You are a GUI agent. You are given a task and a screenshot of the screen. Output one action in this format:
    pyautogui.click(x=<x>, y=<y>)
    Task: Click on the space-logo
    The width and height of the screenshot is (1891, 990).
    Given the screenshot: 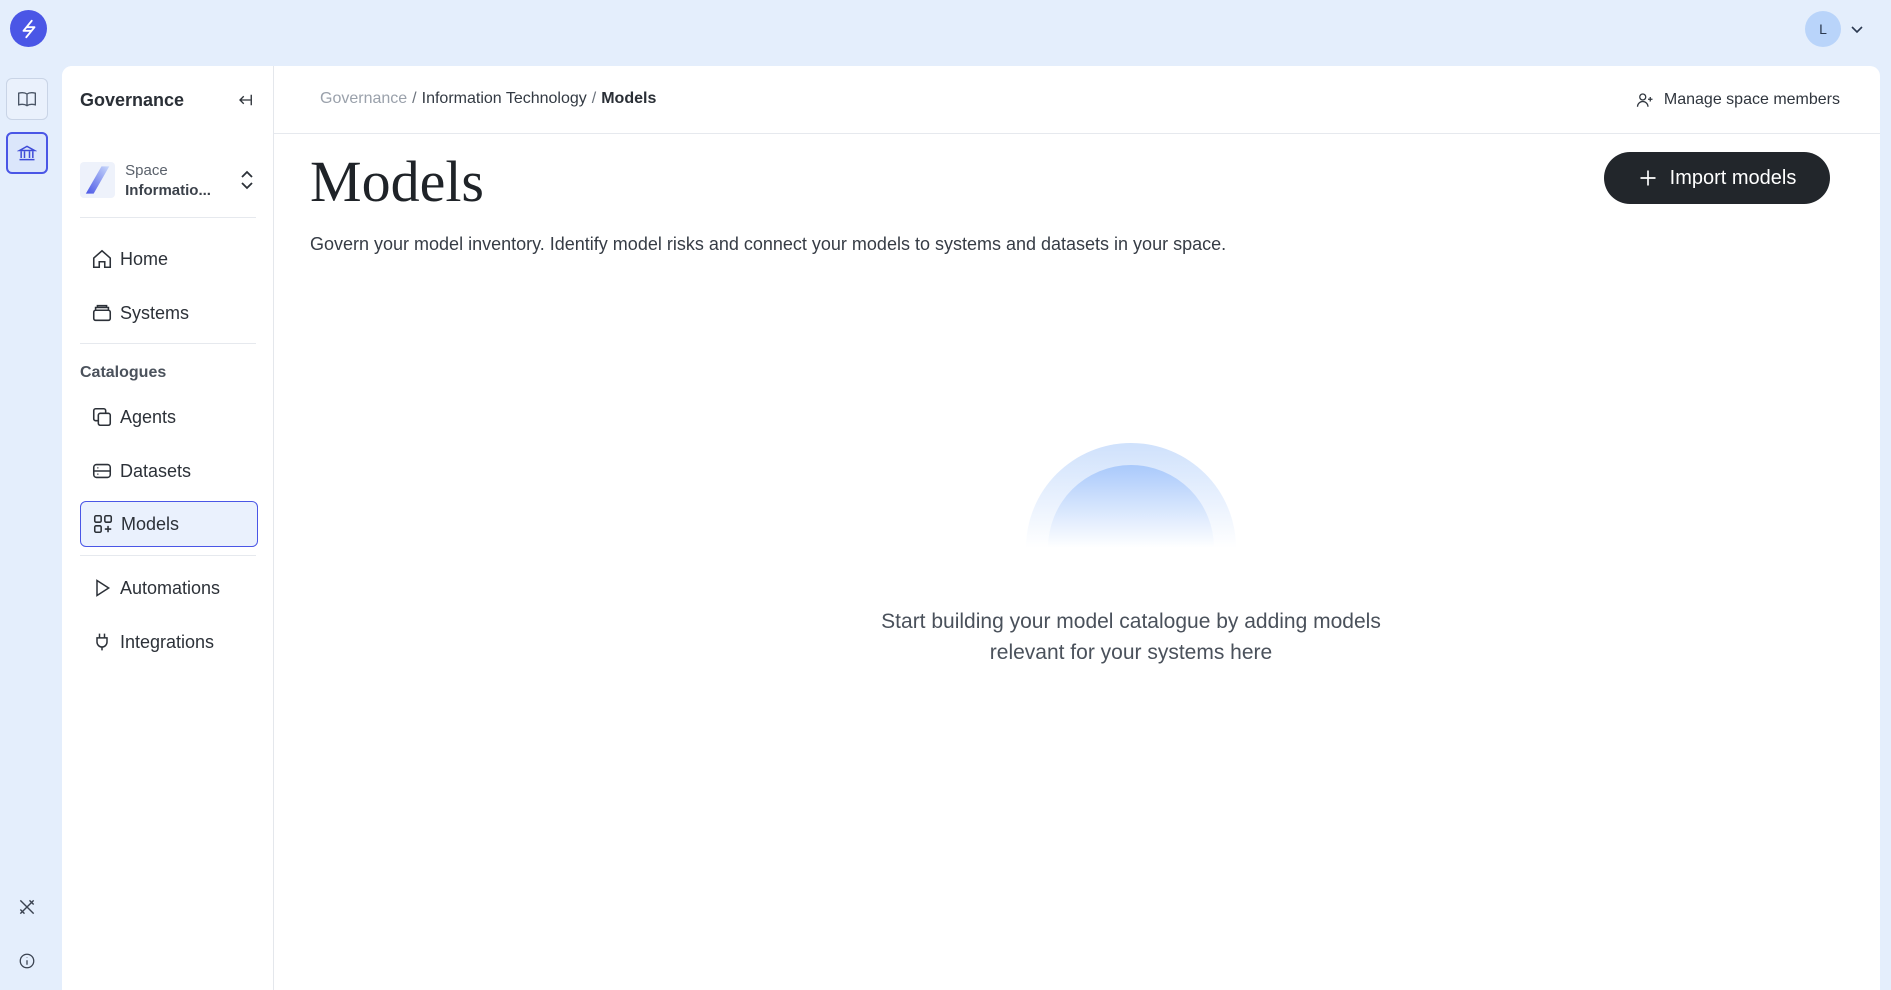 What is the action you would take?
    pyautogui.click(x=98, y=180)
    